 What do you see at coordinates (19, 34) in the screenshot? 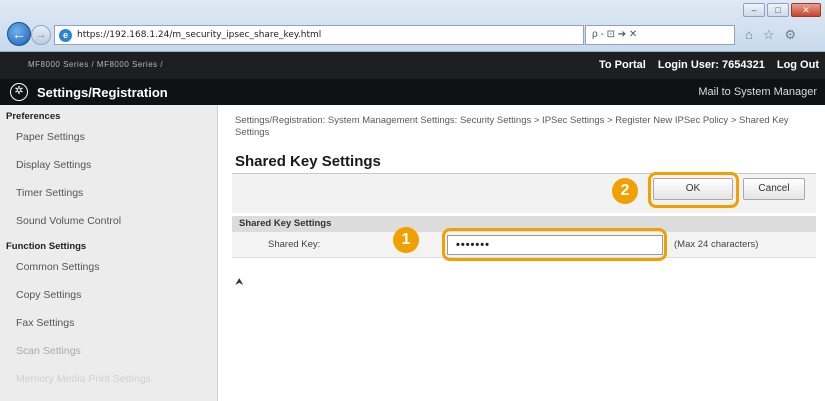
I see `back-arrow-icon: ←` at bounding box center [19, 34].